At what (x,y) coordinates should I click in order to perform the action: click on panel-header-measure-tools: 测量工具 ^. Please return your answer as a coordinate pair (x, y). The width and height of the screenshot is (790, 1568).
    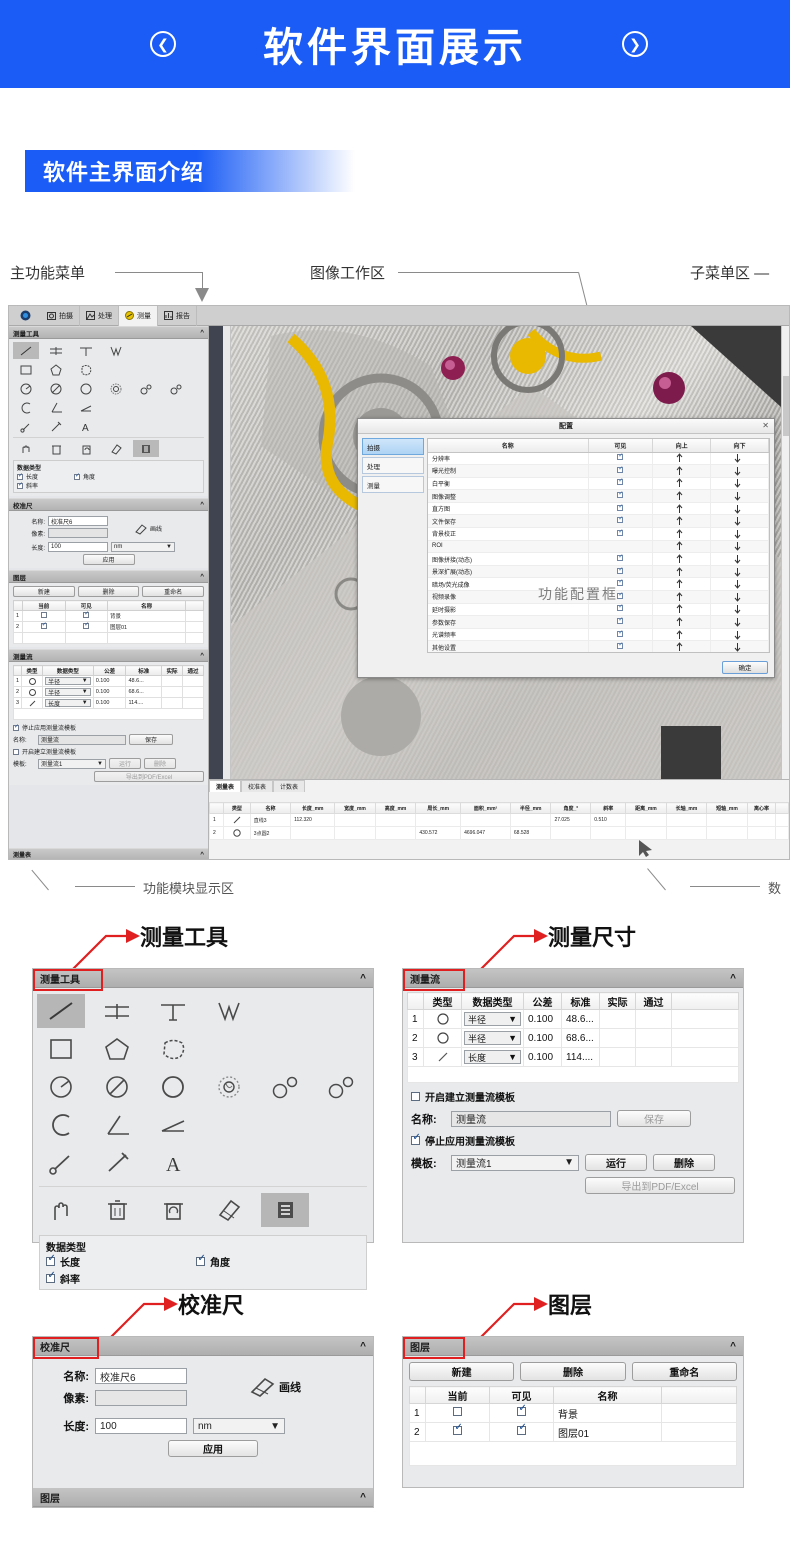
    Looking at the image, I should click on (108, 332).